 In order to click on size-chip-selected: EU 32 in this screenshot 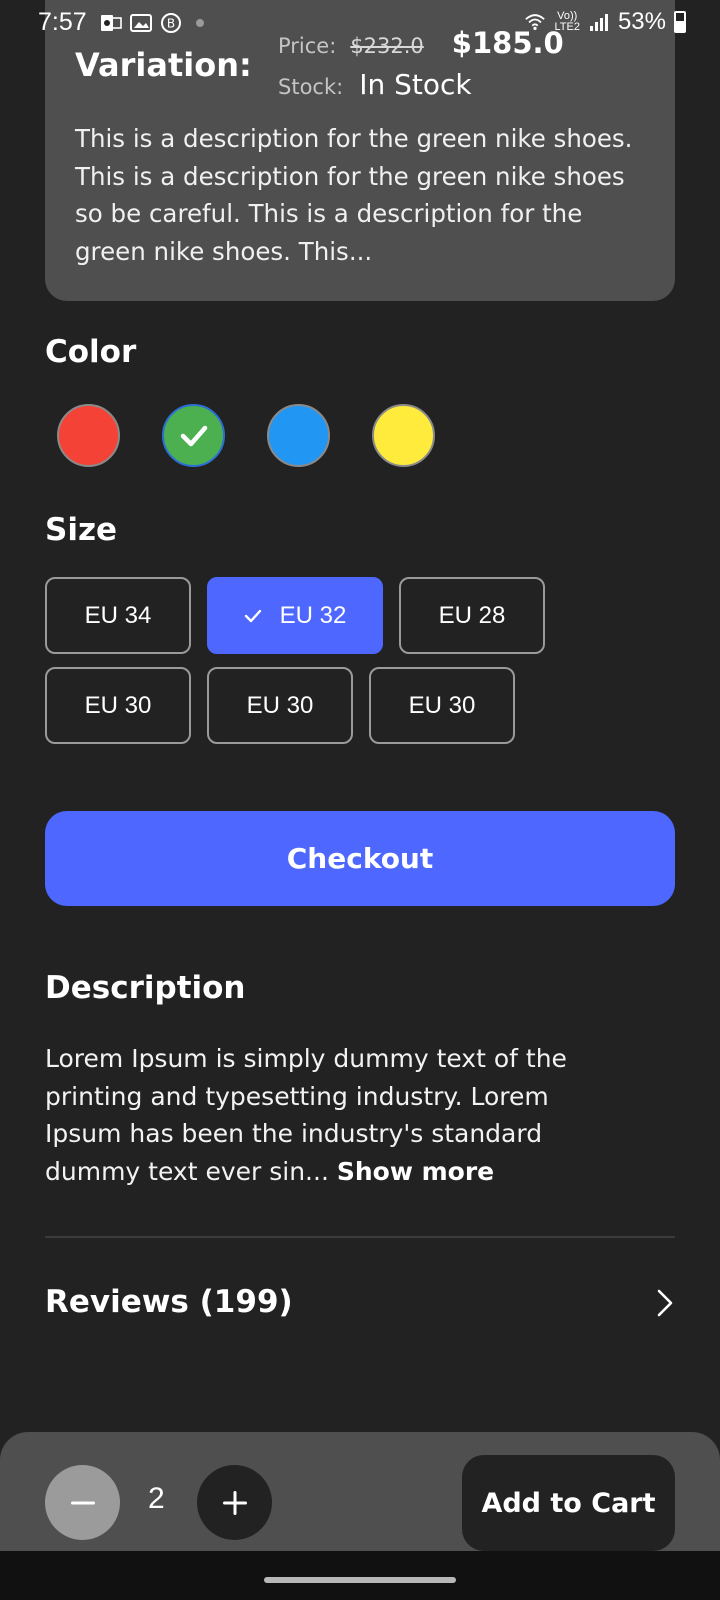, I will do `click(295, 615)`.